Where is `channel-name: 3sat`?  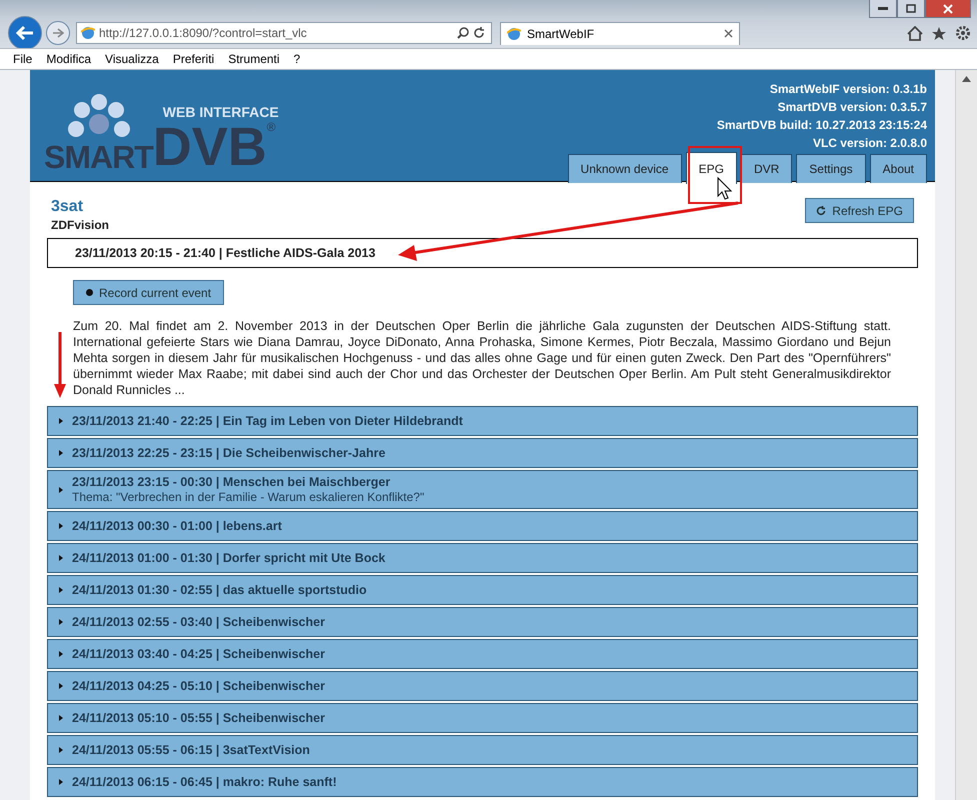
channel-name: 3sat is located at coordinates (67, 207).